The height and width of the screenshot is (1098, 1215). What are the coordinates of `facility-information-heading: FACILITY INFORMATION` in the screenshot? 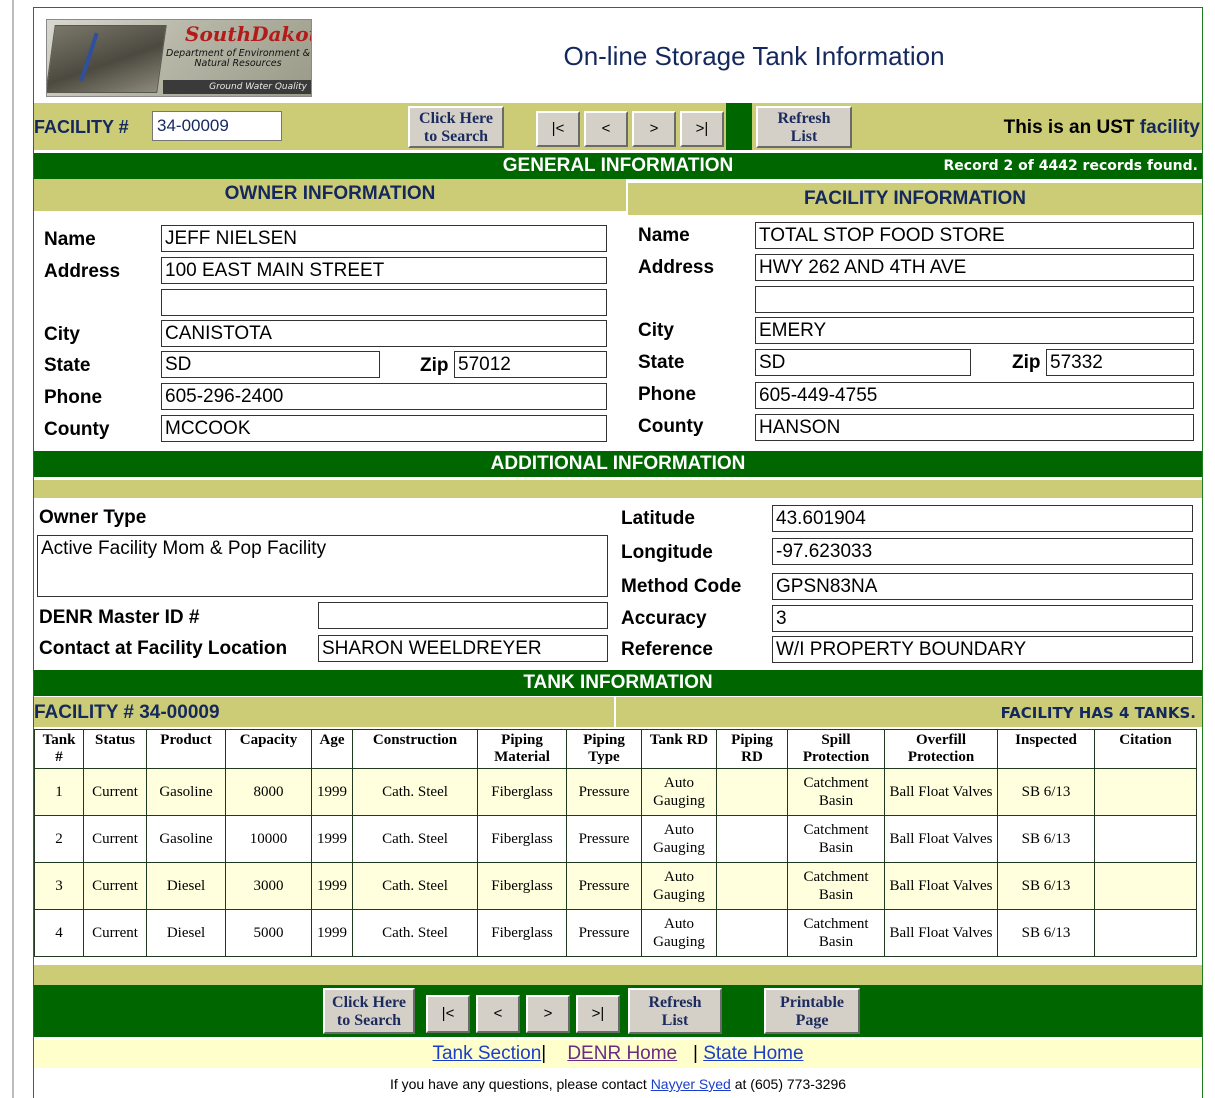 It's located at (914, 198).